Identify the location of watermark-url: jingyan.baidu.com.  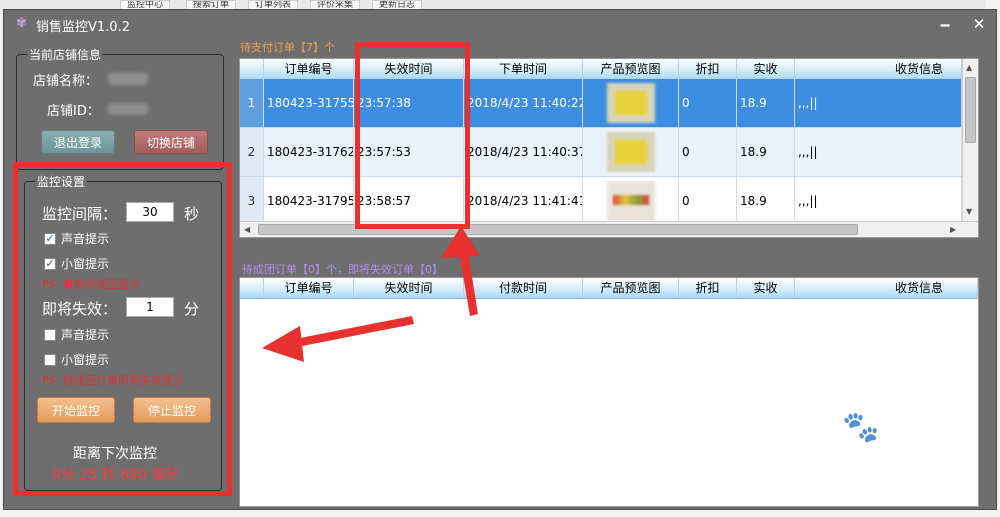
(844, 483).